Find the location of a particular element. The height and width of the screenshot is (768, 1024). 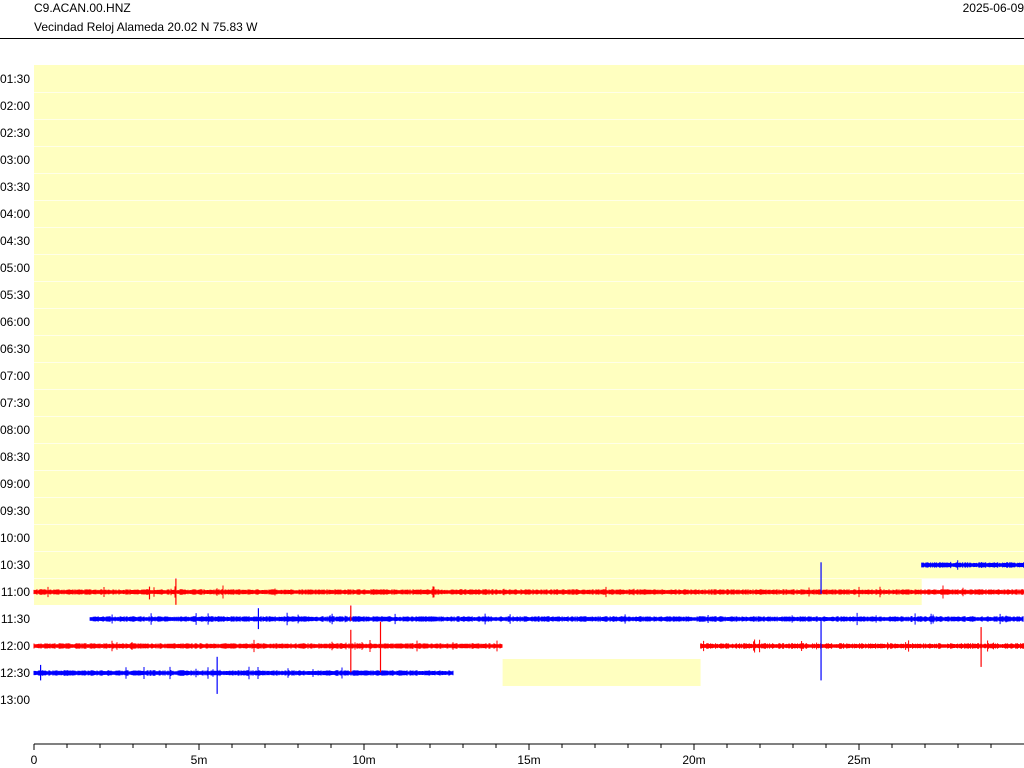

row-time-label: 09:30 is located at coordinates (15, 511).